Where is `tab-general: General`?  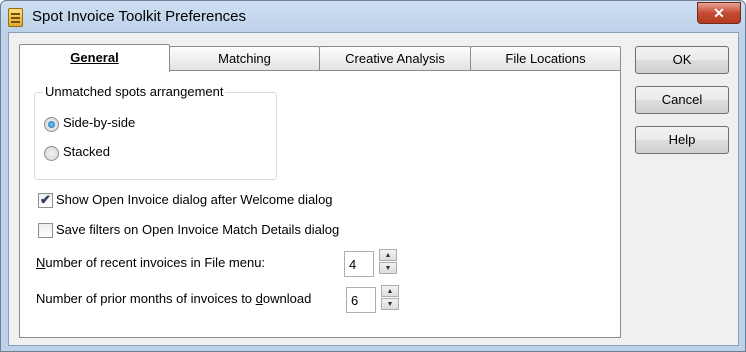
tab-general: General is located at coordinates (94, 58).